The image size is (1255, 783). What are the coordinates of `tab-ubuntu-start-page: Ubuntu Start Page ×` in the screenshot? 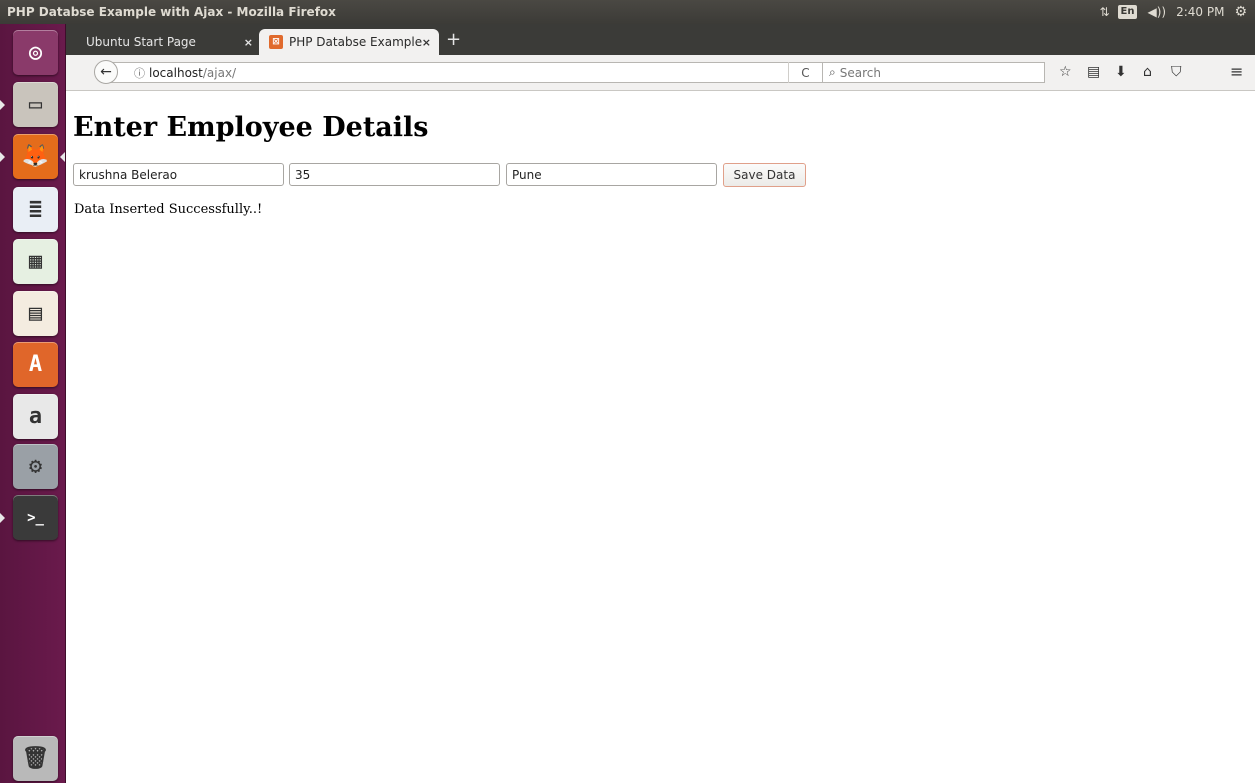 It's located at (168, 42).